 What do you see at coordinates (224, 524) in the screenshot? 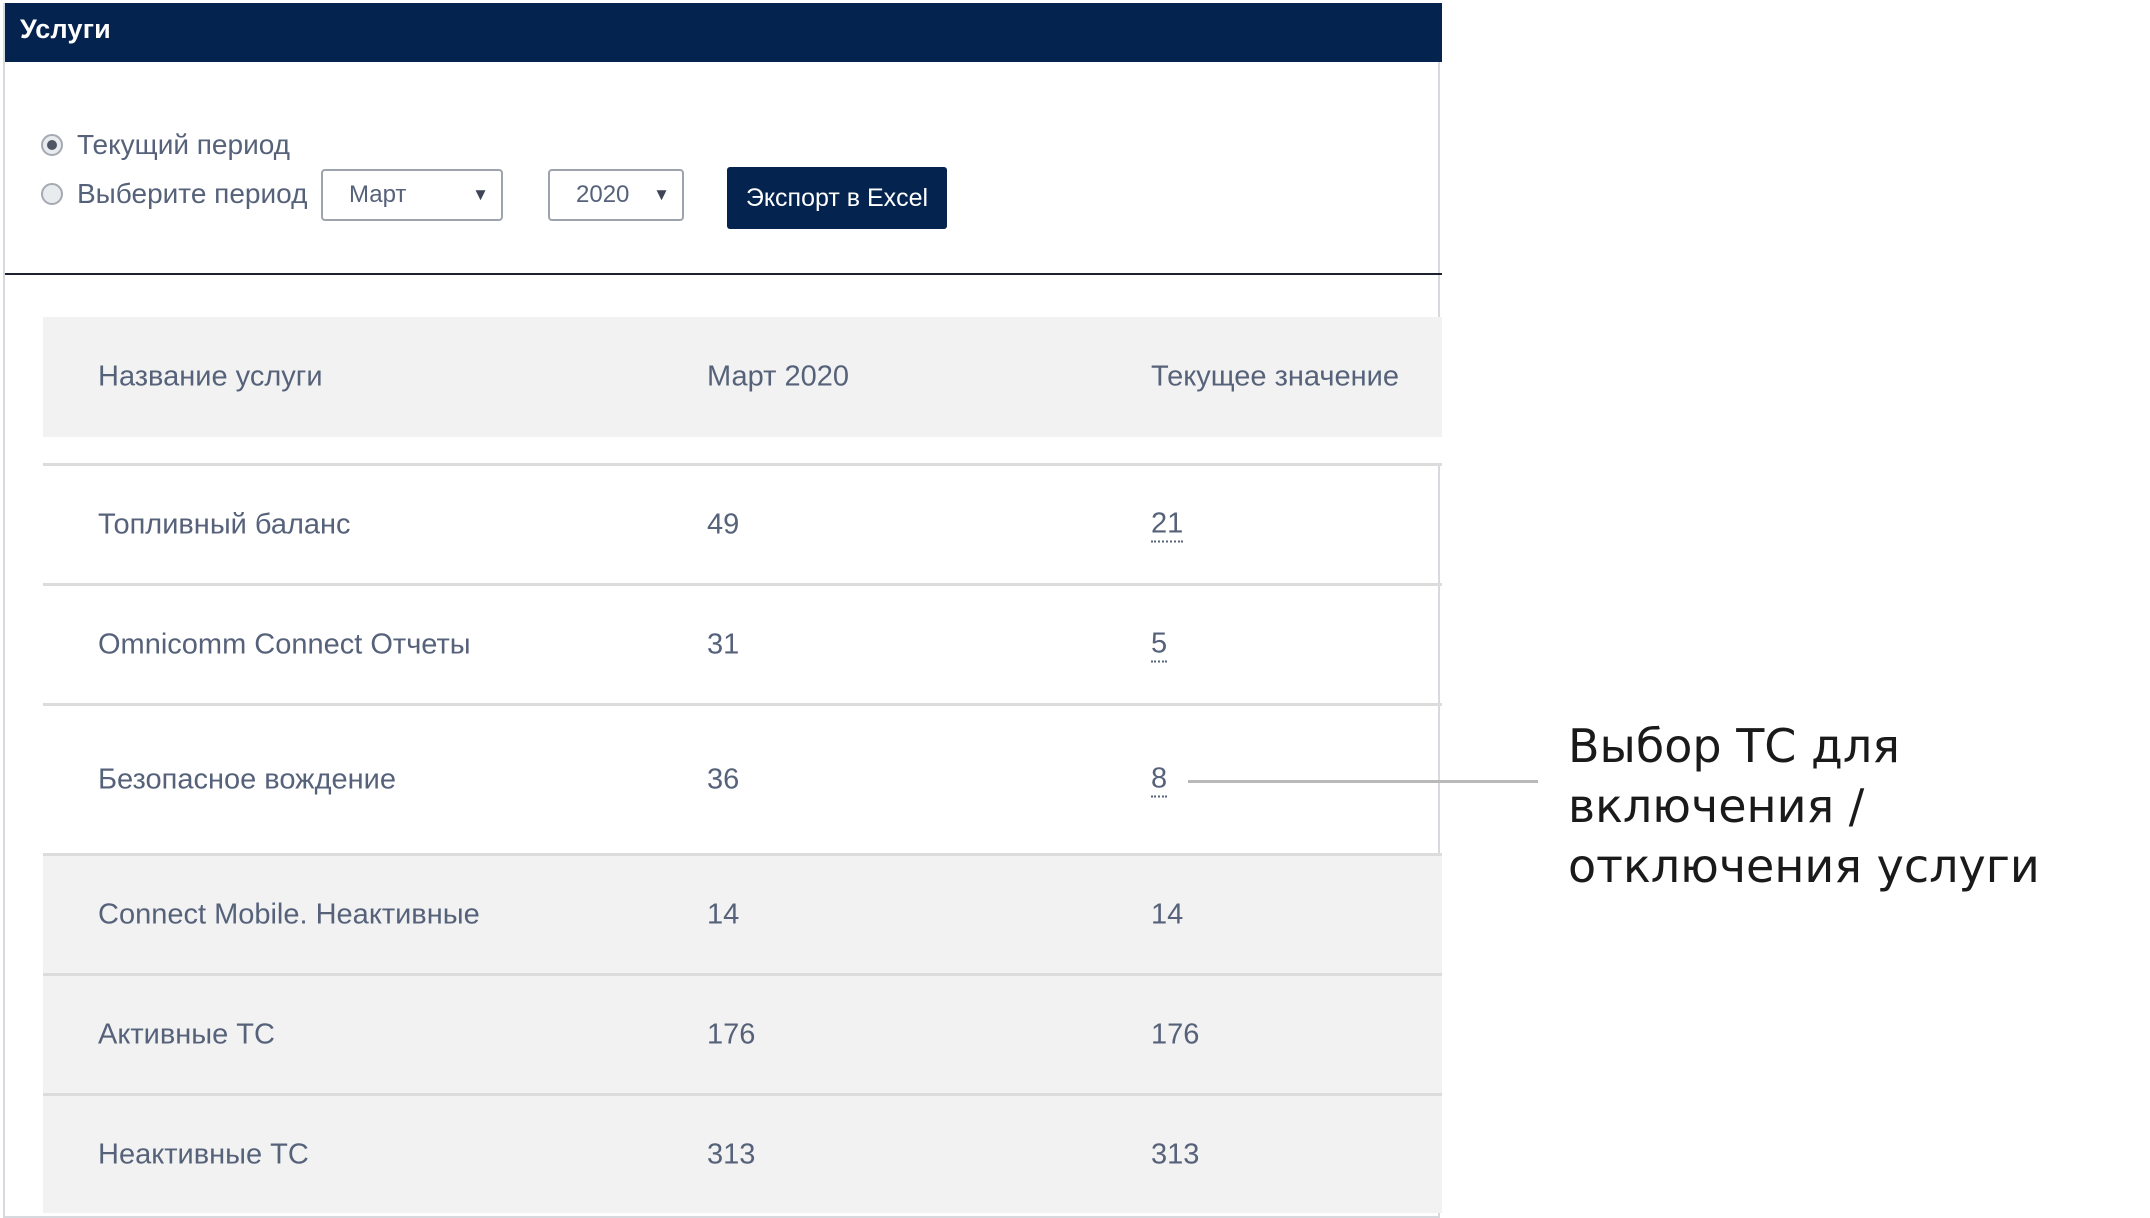
I see `service-name: Топливный баланс` at bounding box center [224, 524].